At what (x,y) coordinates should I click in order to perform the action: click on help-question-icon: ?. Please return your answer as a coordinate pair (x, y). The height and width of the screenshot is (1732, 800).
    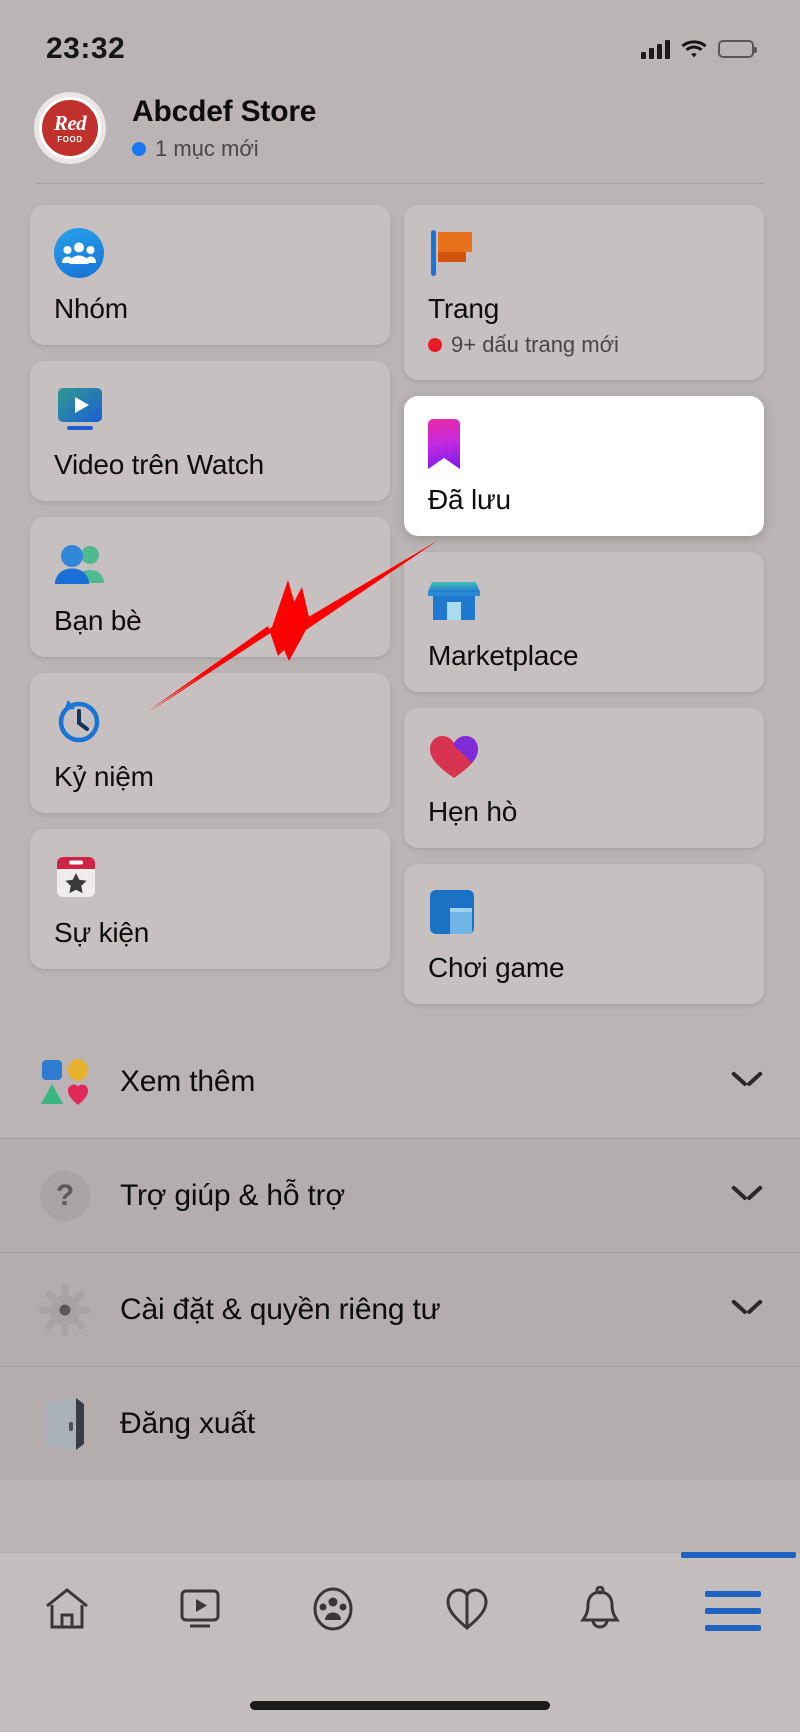
    Looking at the image, I should click on (65, 1195).